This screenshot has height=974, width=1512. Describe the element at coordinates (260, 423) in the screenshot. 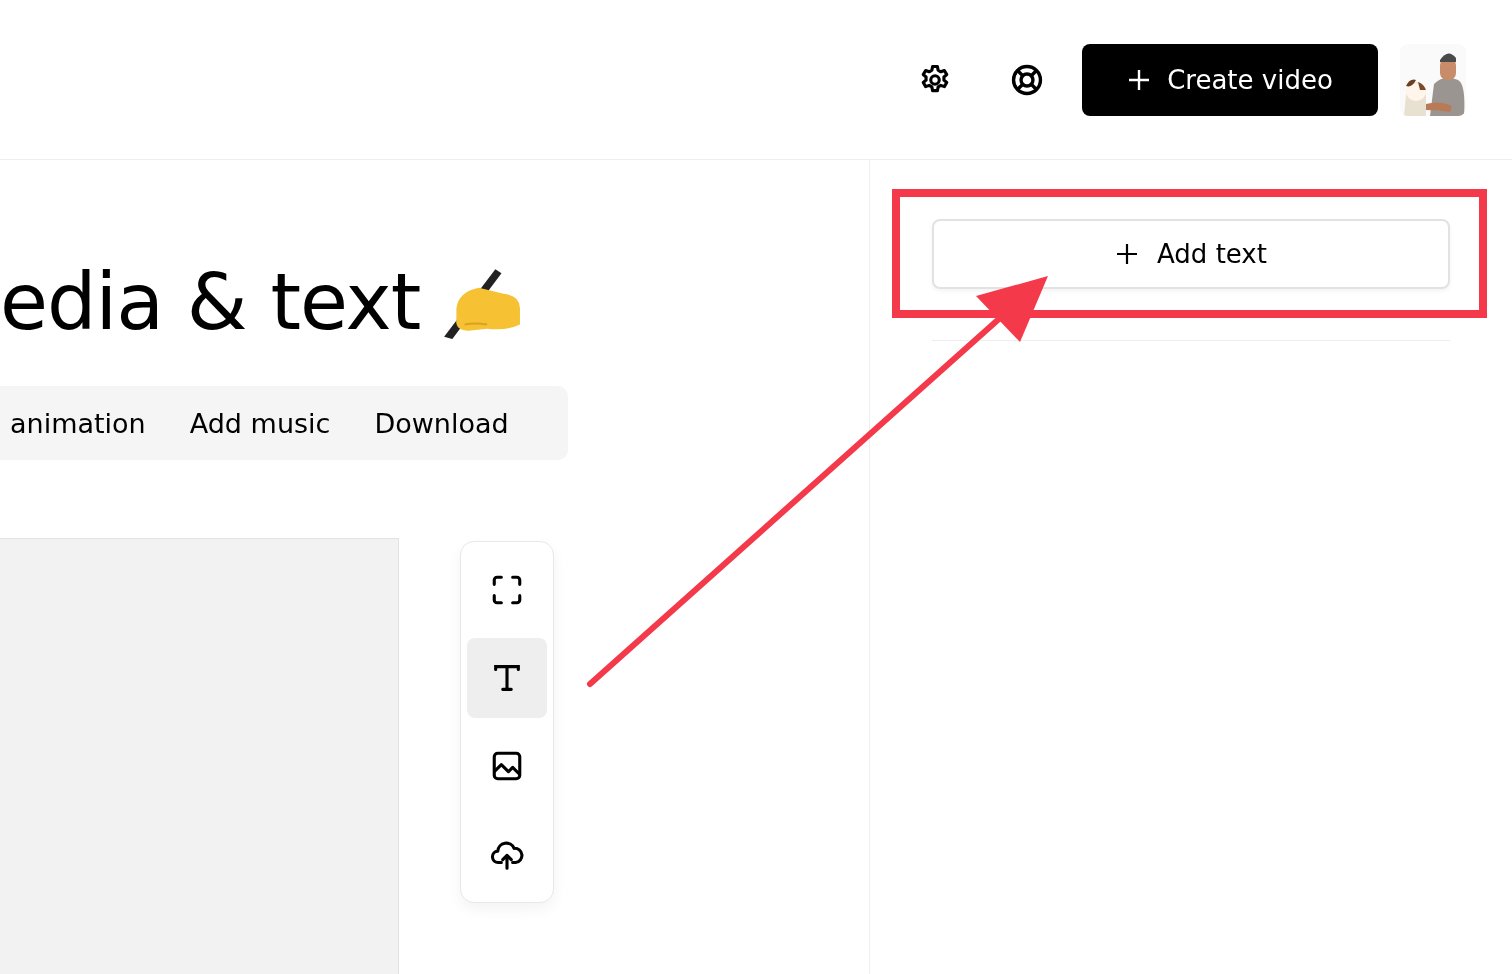

I see `action-tab: Add music` at that location.